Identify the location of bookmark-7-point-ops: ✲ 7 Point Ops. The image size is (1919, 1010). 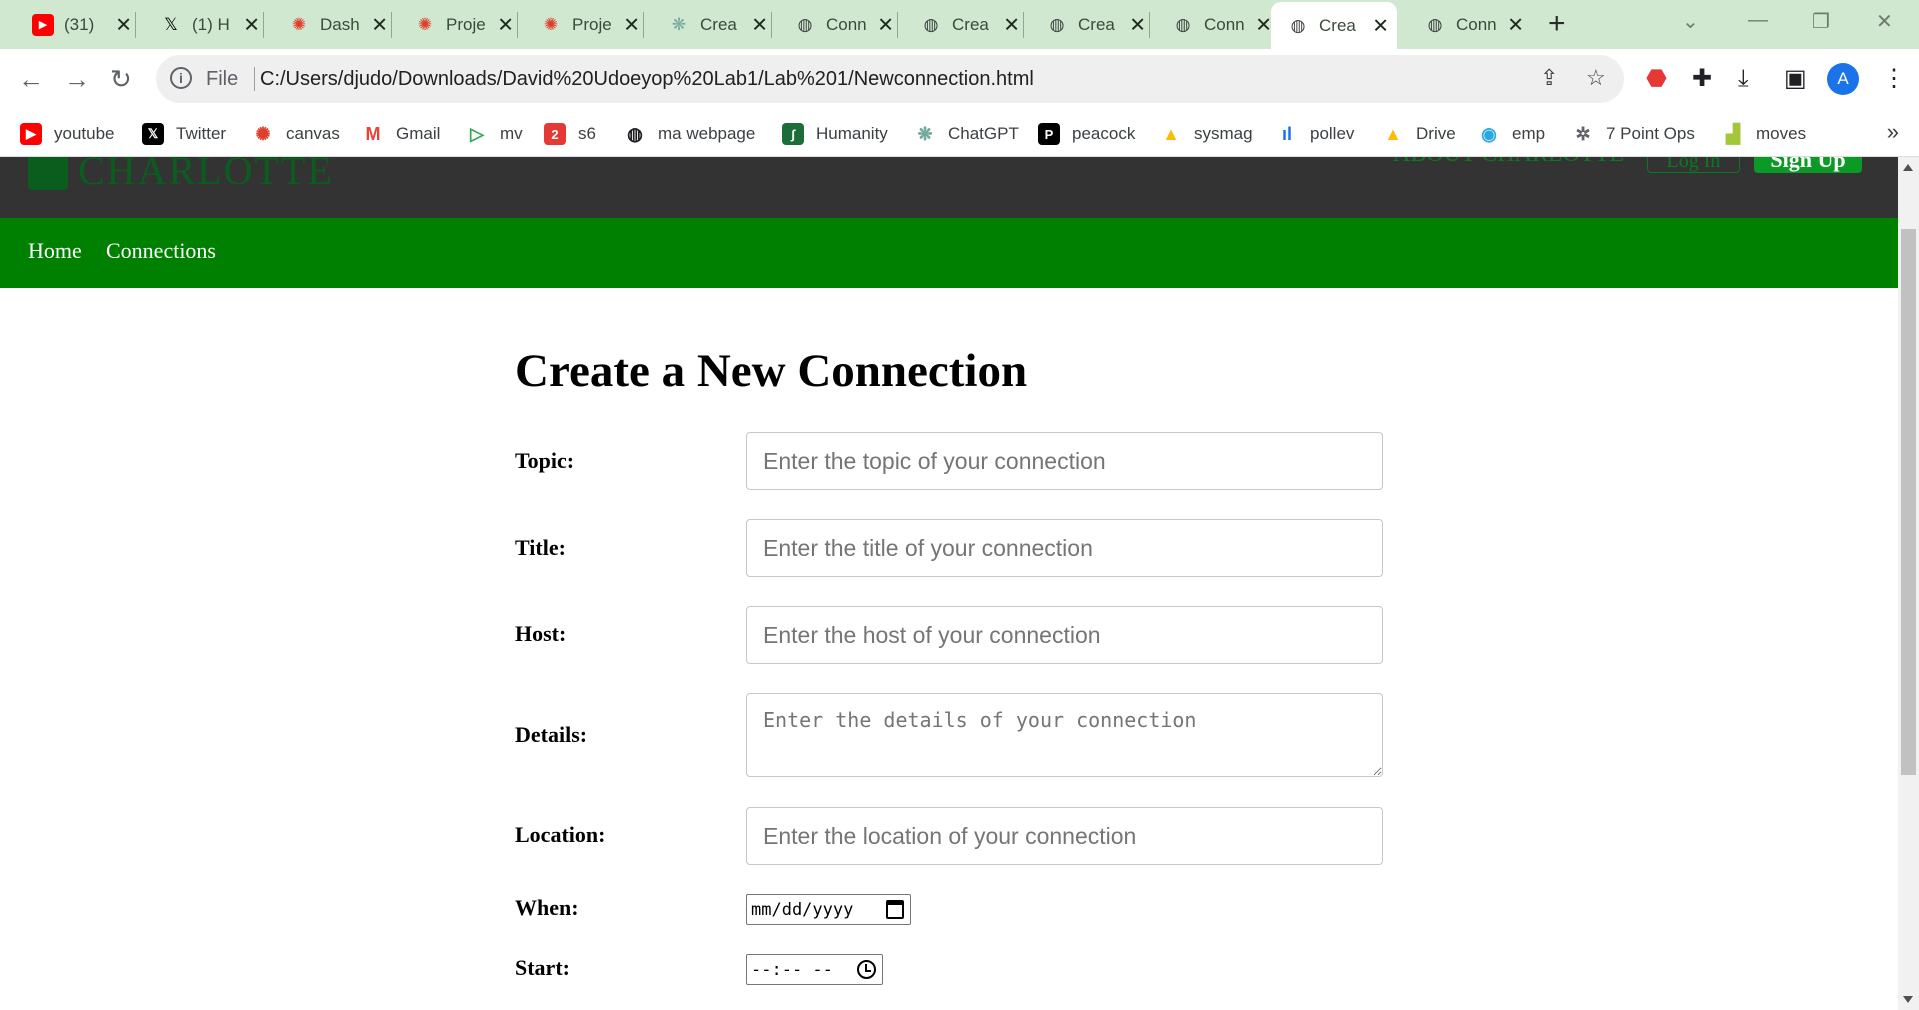
(1633, 134).